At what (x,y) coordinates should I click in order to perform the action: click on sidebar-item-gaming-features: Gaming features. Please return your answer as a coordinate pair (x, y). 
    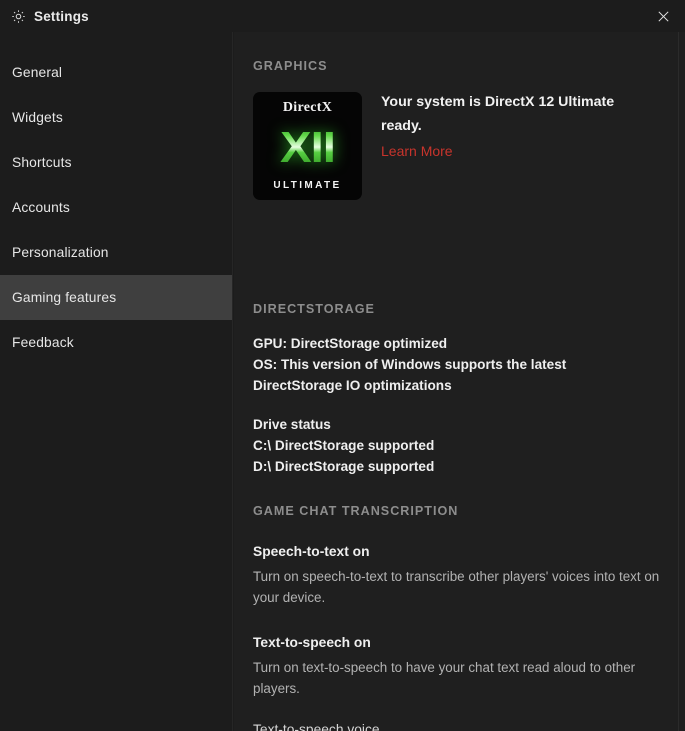
    Looking at the image, I should click on (116, 297).